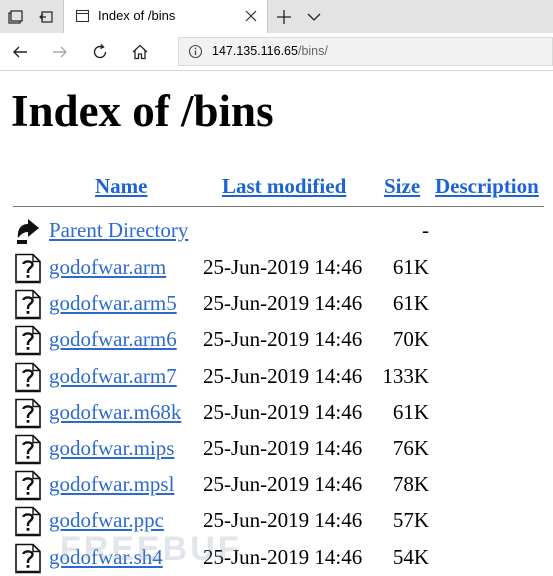 The image size is (553, 576). I want to click on close-icon, so click(251, 16).